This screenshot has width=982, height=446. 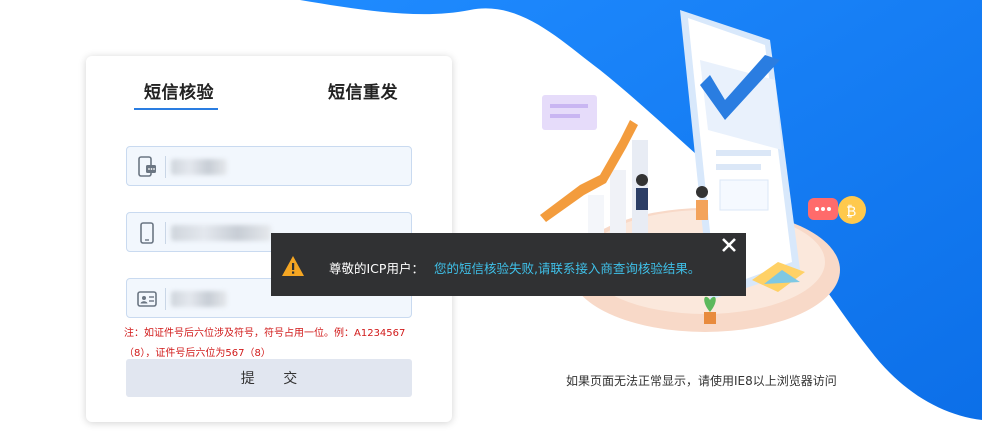 I want to click on error-toast: 尊敬的ICP用户： 您的短信核验失败,请联系接入商查询核验结果。, so click(x=508, y=264).